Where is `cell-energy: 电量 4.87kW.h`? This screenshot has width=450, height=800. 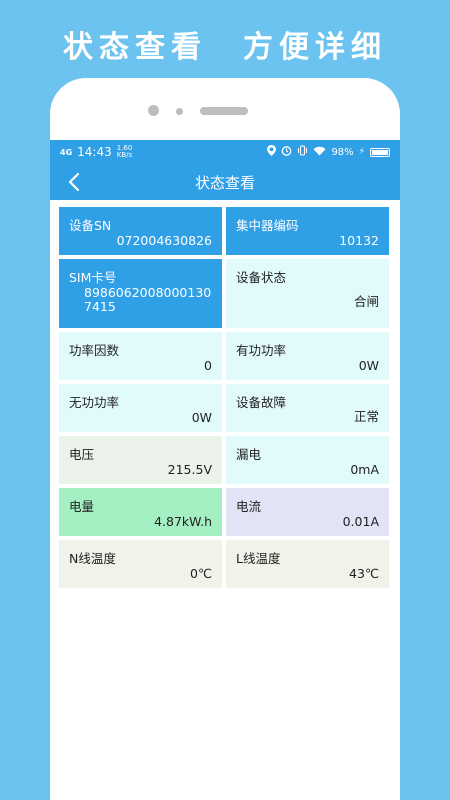 cell-energy: 电量 4.87kW.h is located at coordinates (140, 512).